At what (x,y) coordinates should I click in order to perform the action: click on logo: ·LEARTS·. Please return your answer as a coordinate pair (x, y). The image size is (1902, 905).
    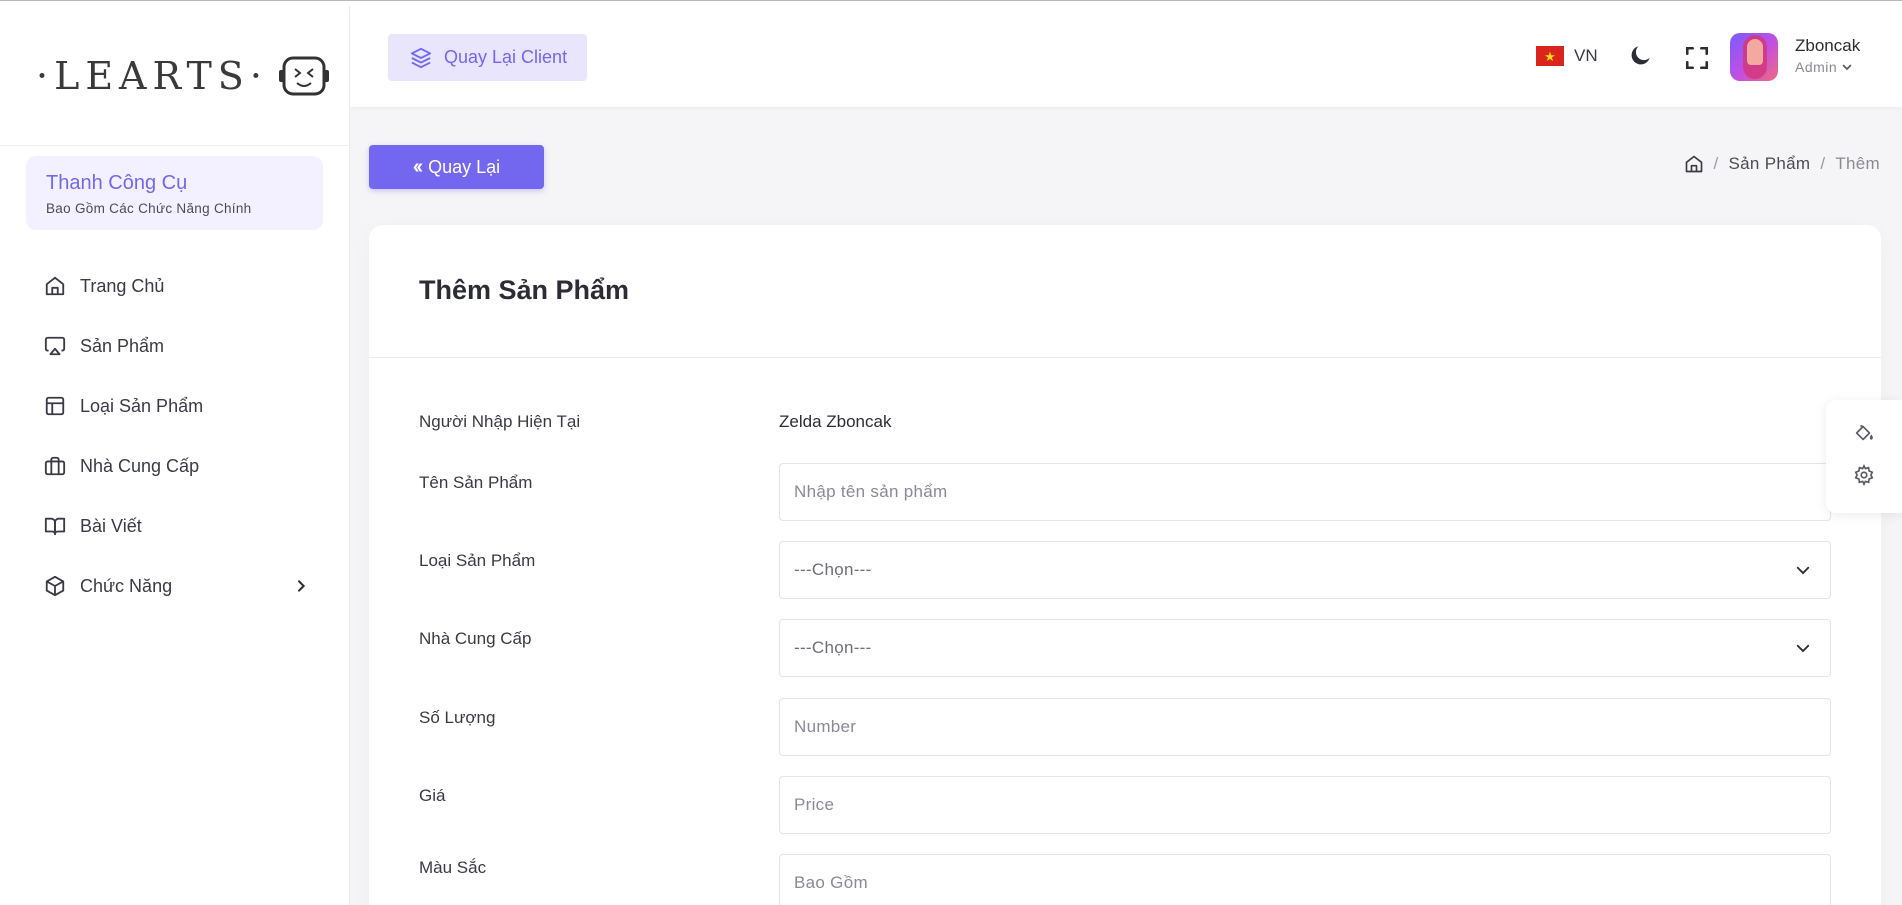
    Looking at the image, I should click on (174, 76).